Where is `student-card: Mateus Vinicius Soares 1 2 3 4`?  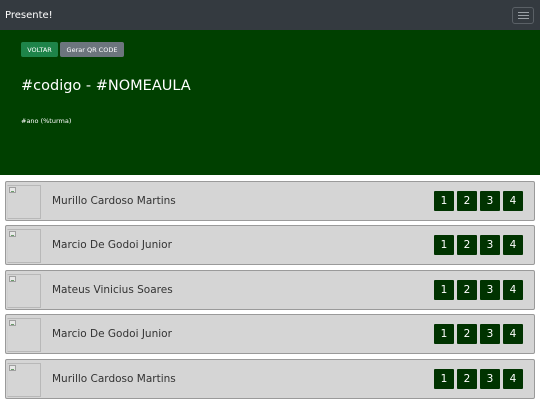
student-card: Mateus Vinicius Soares 1 2 3 4 is located at coordinates (270, 289).